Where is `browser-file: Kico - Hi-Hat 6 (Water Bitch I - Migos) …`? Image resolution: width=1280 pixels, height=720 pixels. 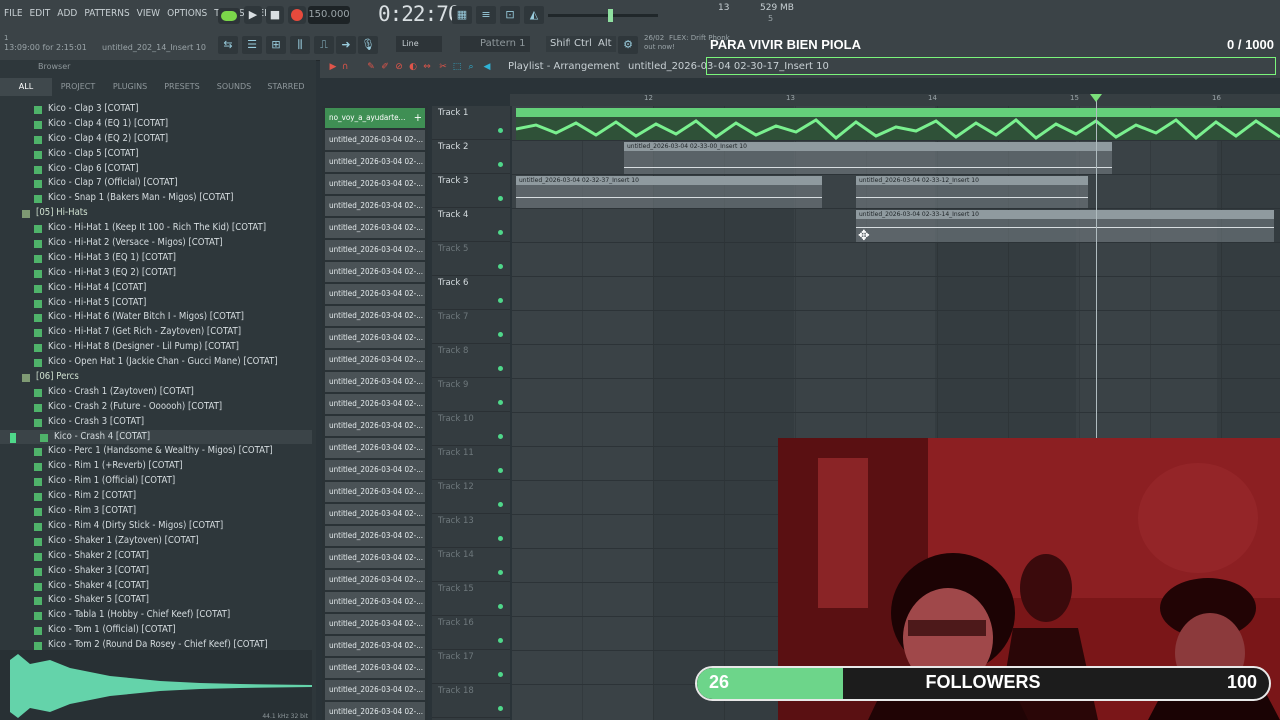
browser-file: Kico - Hi-Hat 6 (Water Bitch I - Migos) … is located at coordinates (156, 317).